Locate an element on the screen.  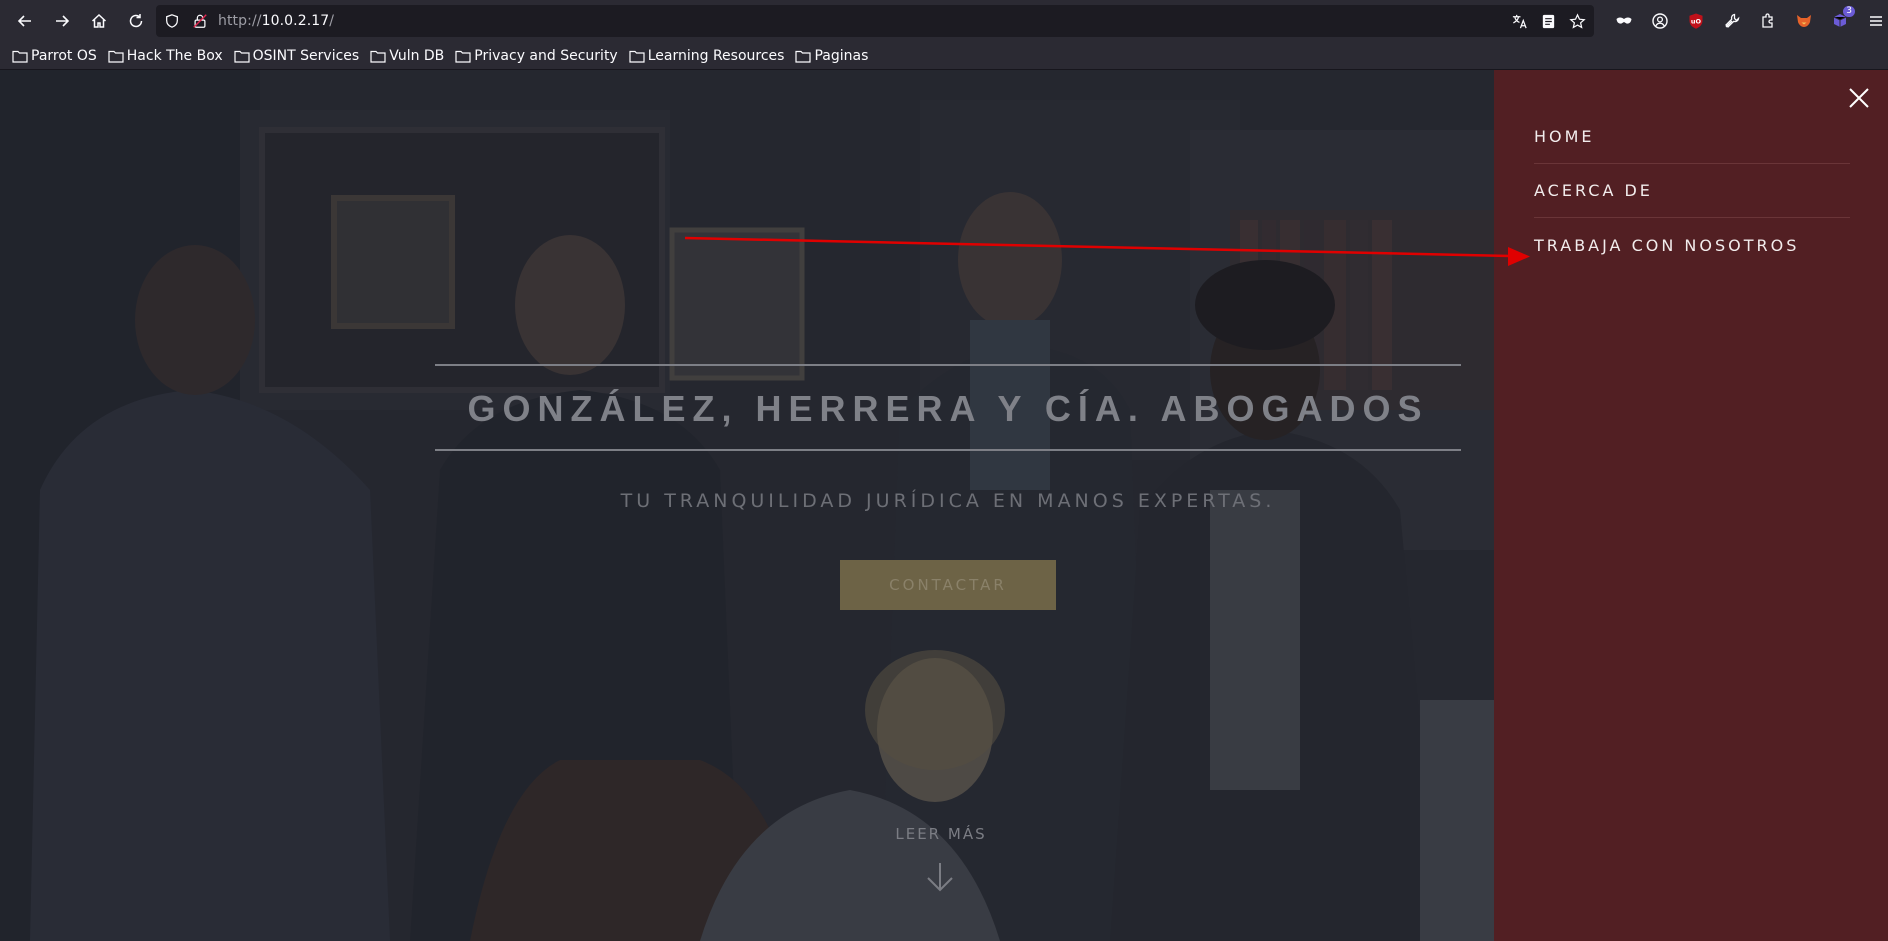
shield-icon is located at coordinates (172, 21).